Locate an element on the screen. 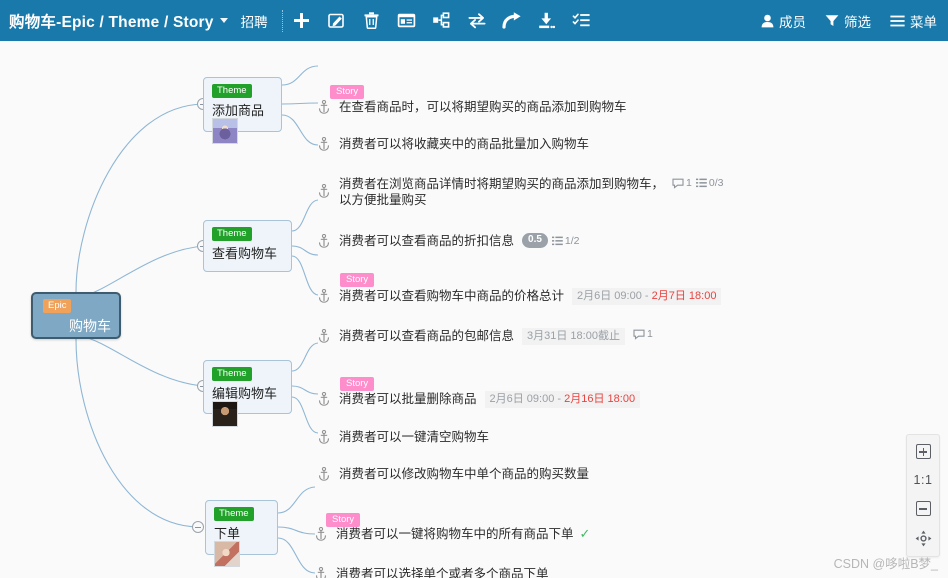 This screenshot has width=948, height=578. move-icon is located at coordinates (923, 538).